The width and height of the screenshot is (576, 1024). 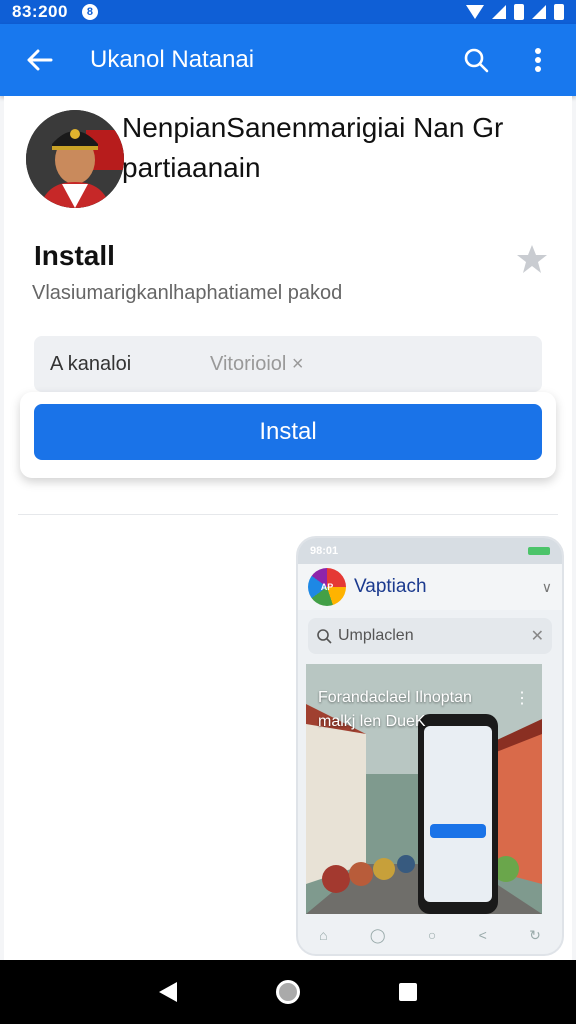 I want to click on circle-icon: ○, so click(x=432, y=935).